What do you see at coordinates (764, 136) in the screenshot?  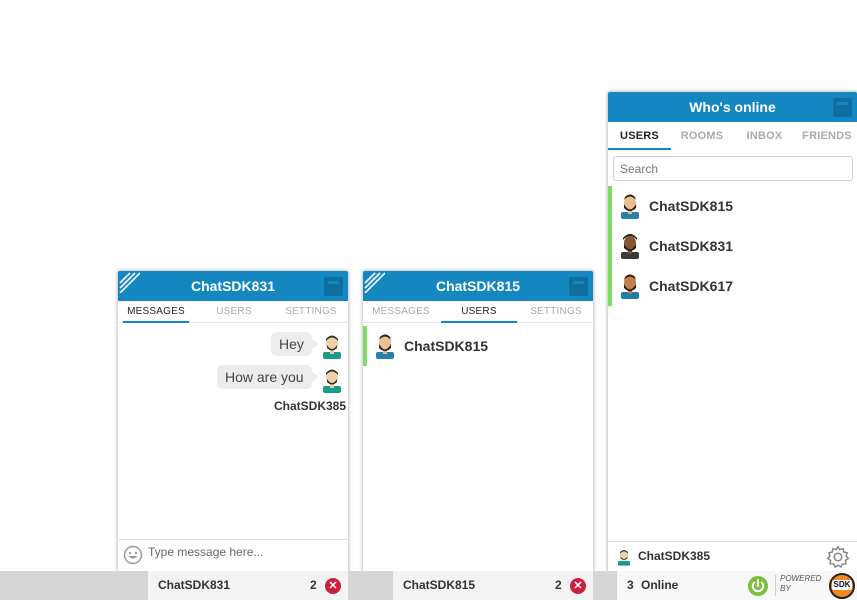 I see `tab-inbox: INBOX` at bounding box center [764, 136].